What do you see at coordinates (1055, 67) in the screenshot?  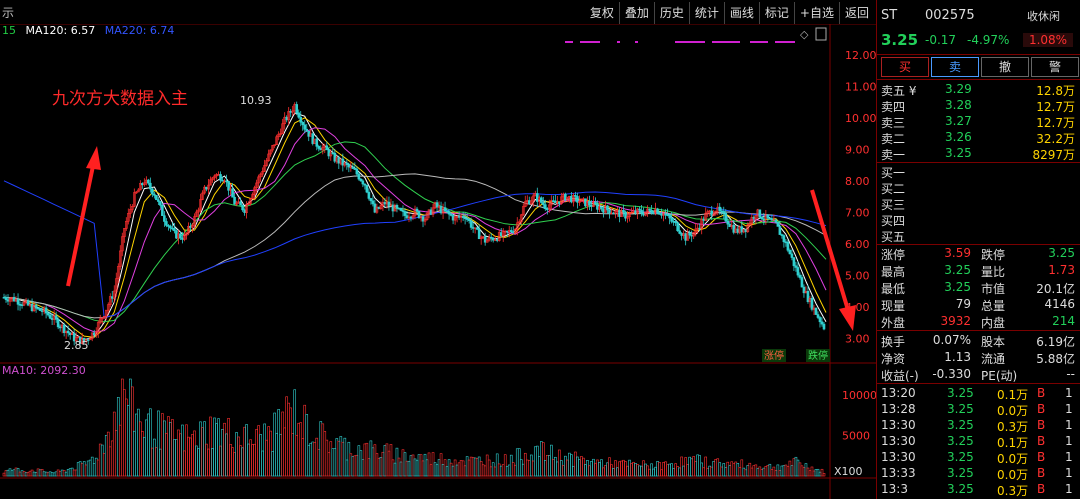 I see `alert-button: 警` at bounding box center [1055, 67].